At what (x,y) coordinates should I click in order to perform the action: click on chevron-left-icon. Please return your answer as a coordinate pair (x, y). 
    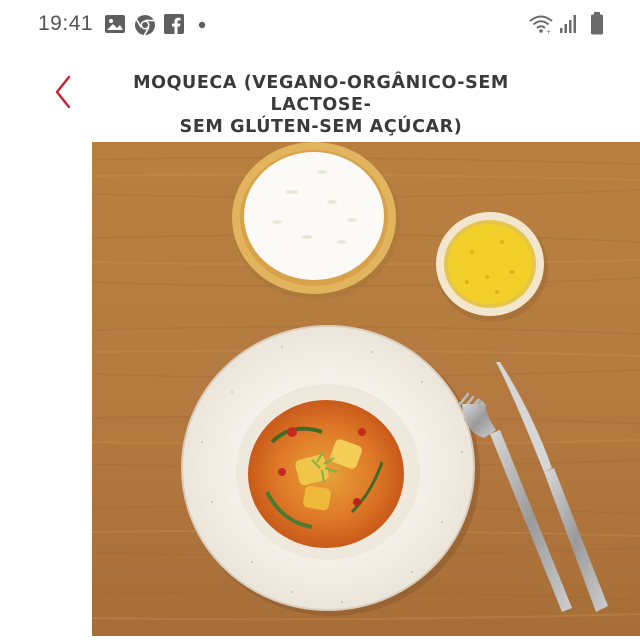
    Looking at the image, I should click on (63, 94).